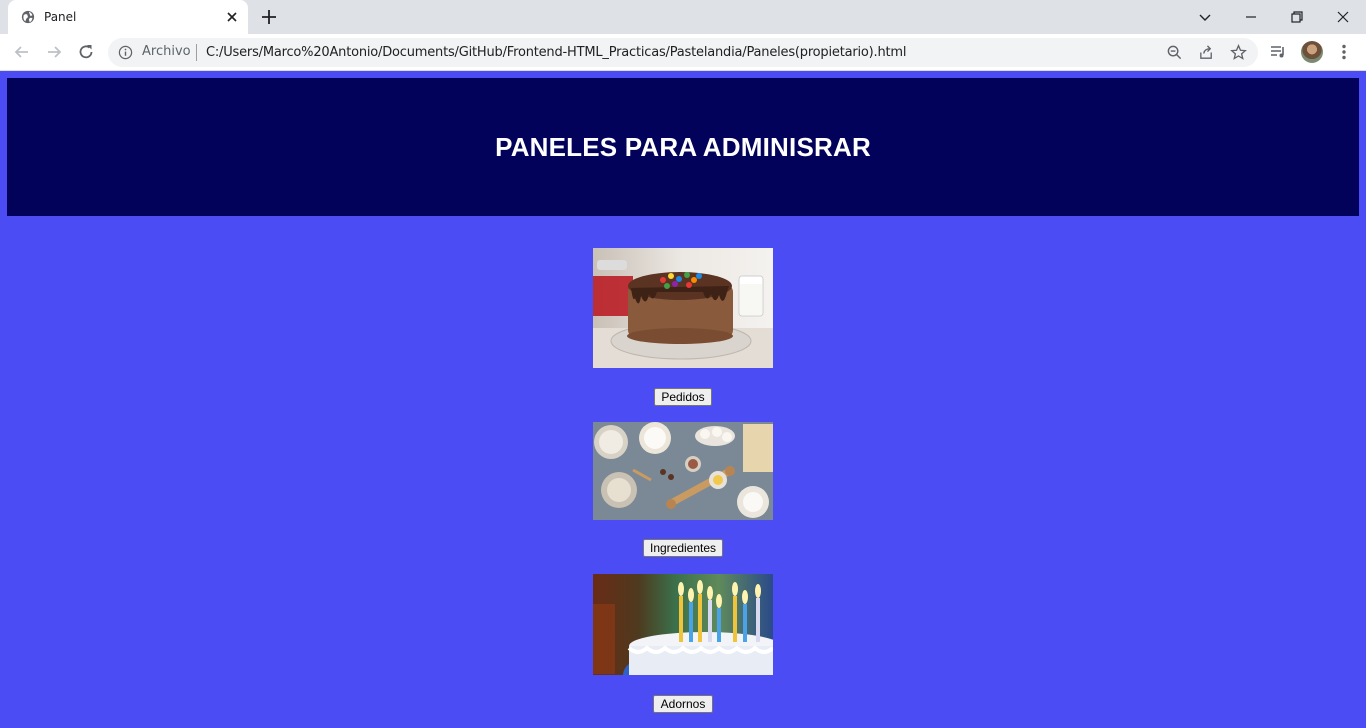 This screenshot has width=1366, height=728. I want to click on adornos-button: Adornos, so click(683, 704).